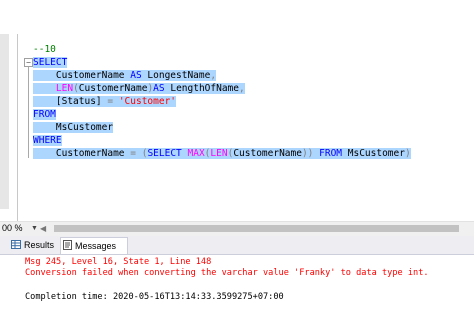  I want to click on code-line: CustomerName AS LongestName,, so click(125, 75).